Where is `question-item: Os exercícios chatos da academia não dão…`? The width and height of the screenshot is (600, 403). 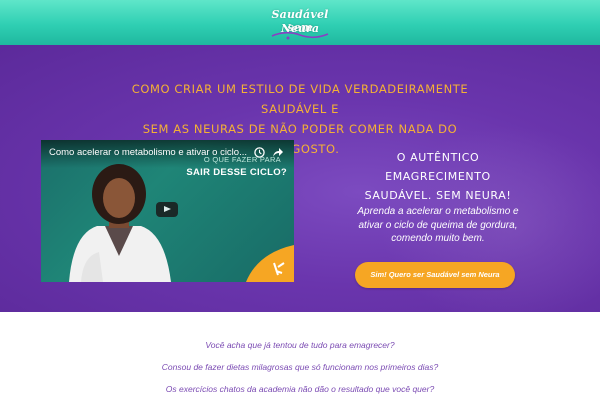
question-item: Os exercícios chatos da academia não dão… is located at coordinates (300, 389).